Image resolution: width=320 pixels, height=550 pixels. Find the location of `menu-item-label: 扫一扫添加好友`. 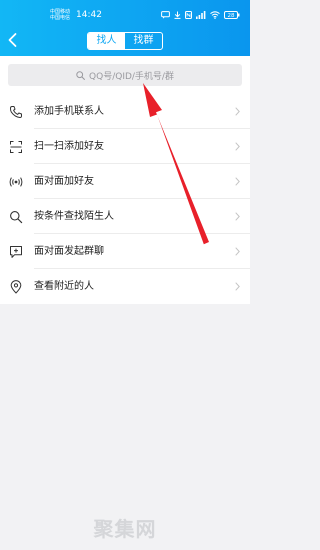

menu-item-label: 扫一扫添加好友 is located at coordinates (69, 146).